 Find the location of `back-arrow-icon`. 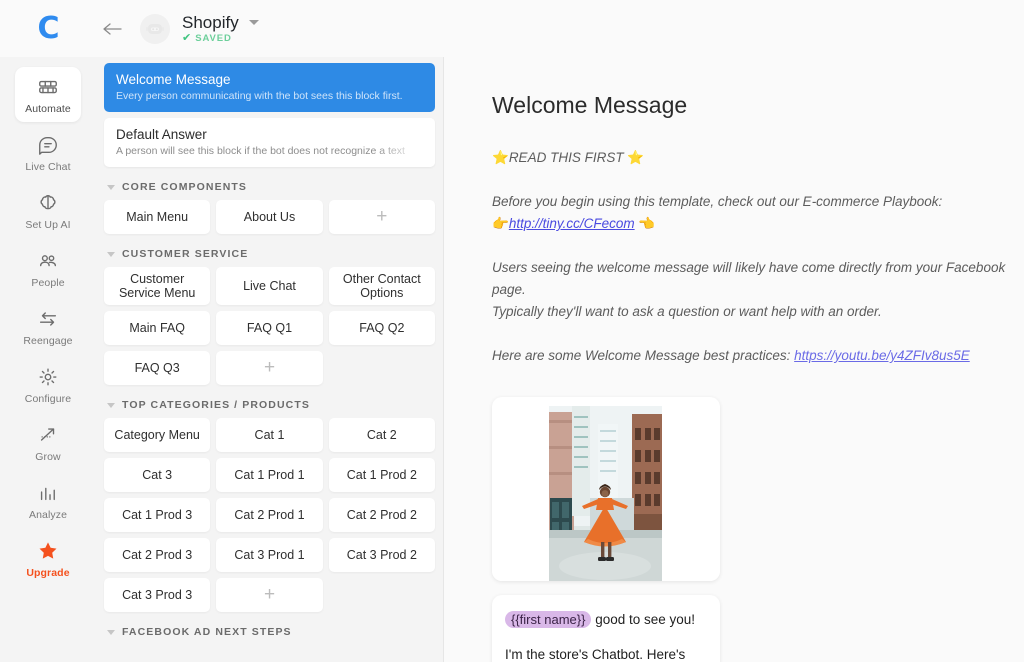

back-arrow-icon is located at coordinates (113, 29).